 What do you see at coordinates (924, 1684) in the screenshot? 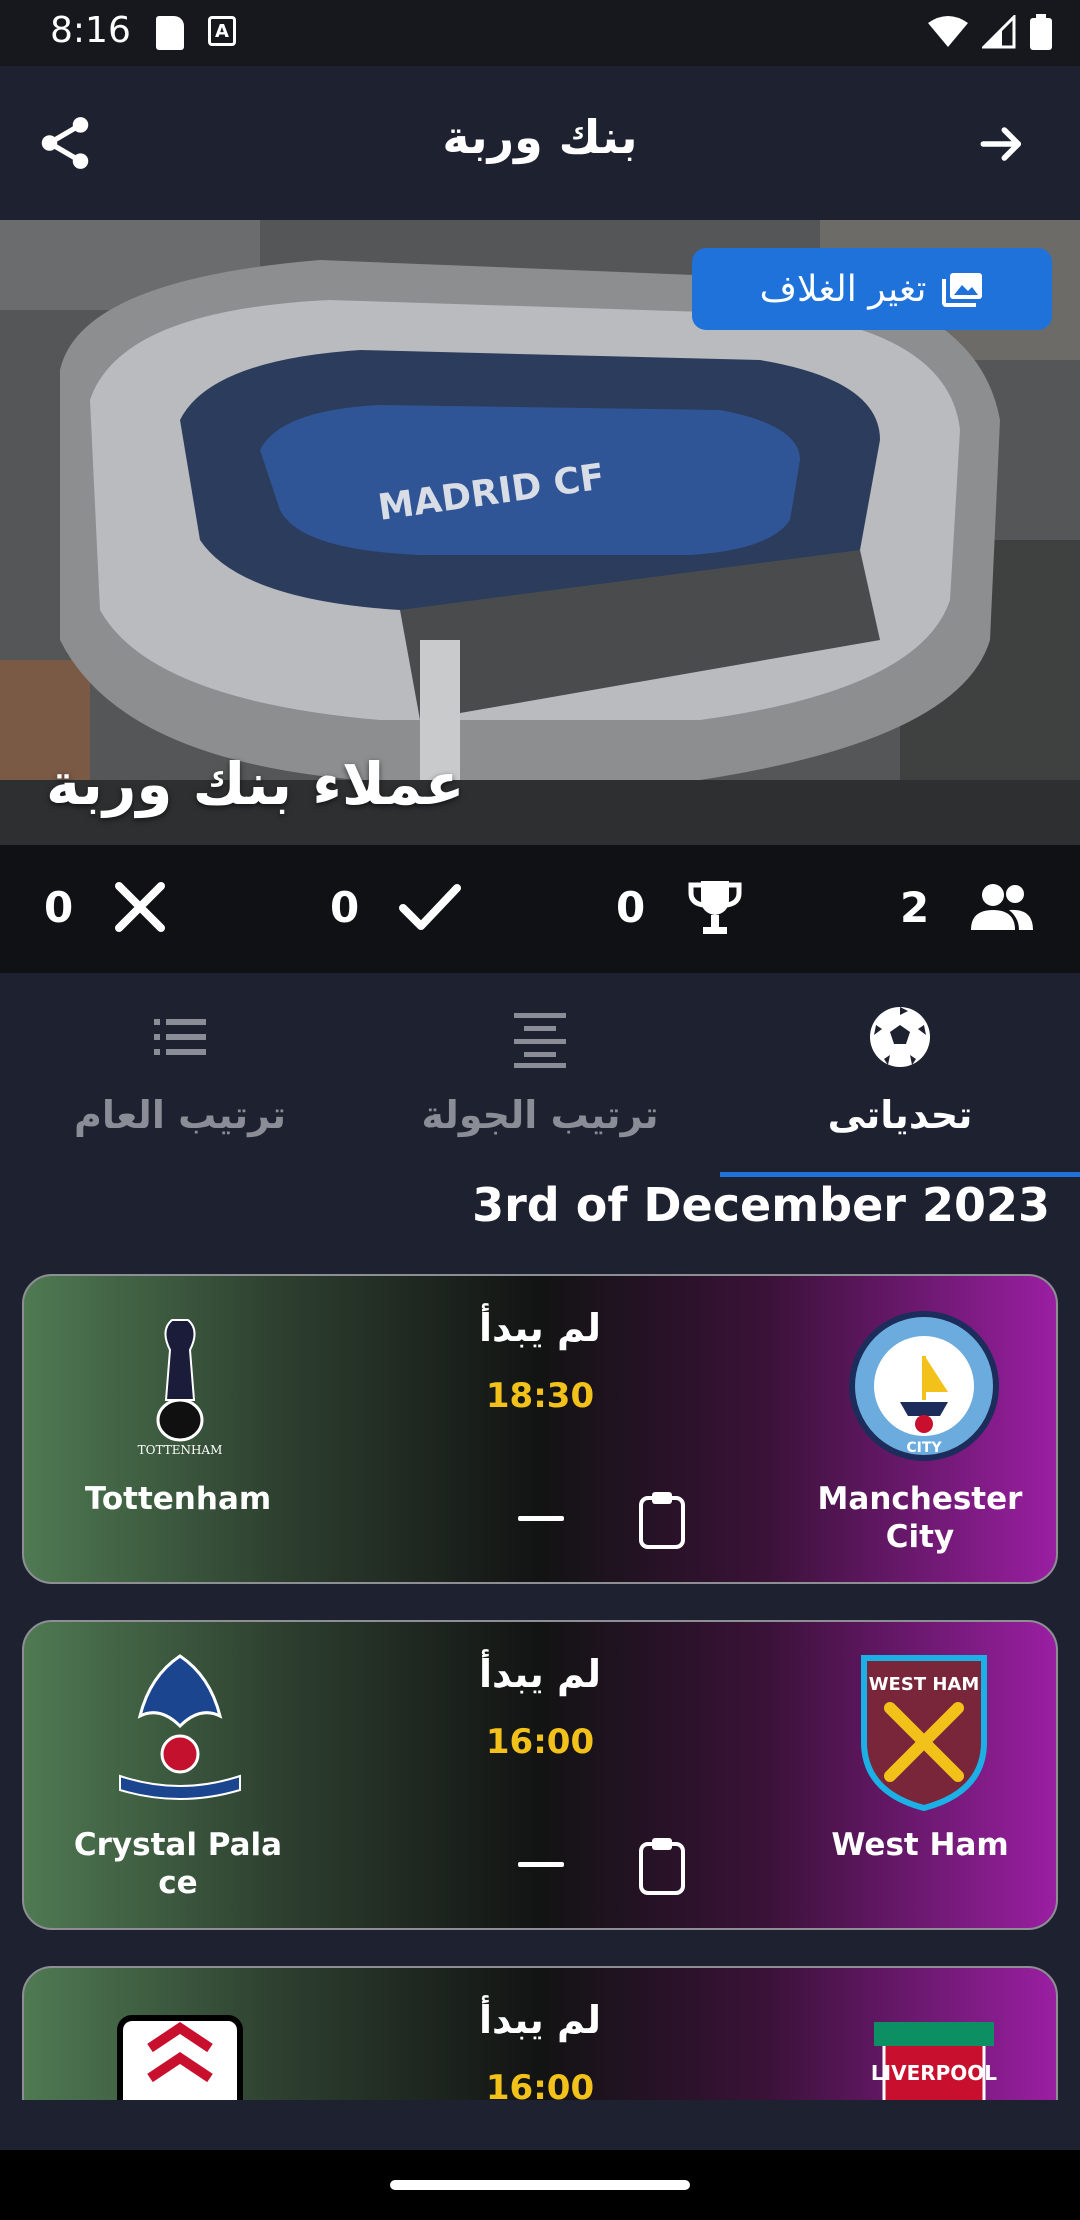
I see `svg-text: WEST HAM` at bounding box center [924, 1684].